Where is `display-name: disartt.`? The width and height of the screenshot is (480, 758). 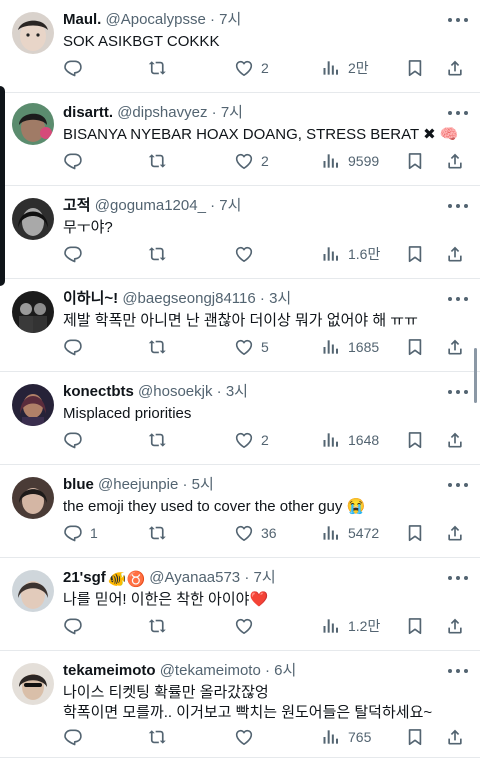
display-name: disartt. is located at coordinates (88, 112).